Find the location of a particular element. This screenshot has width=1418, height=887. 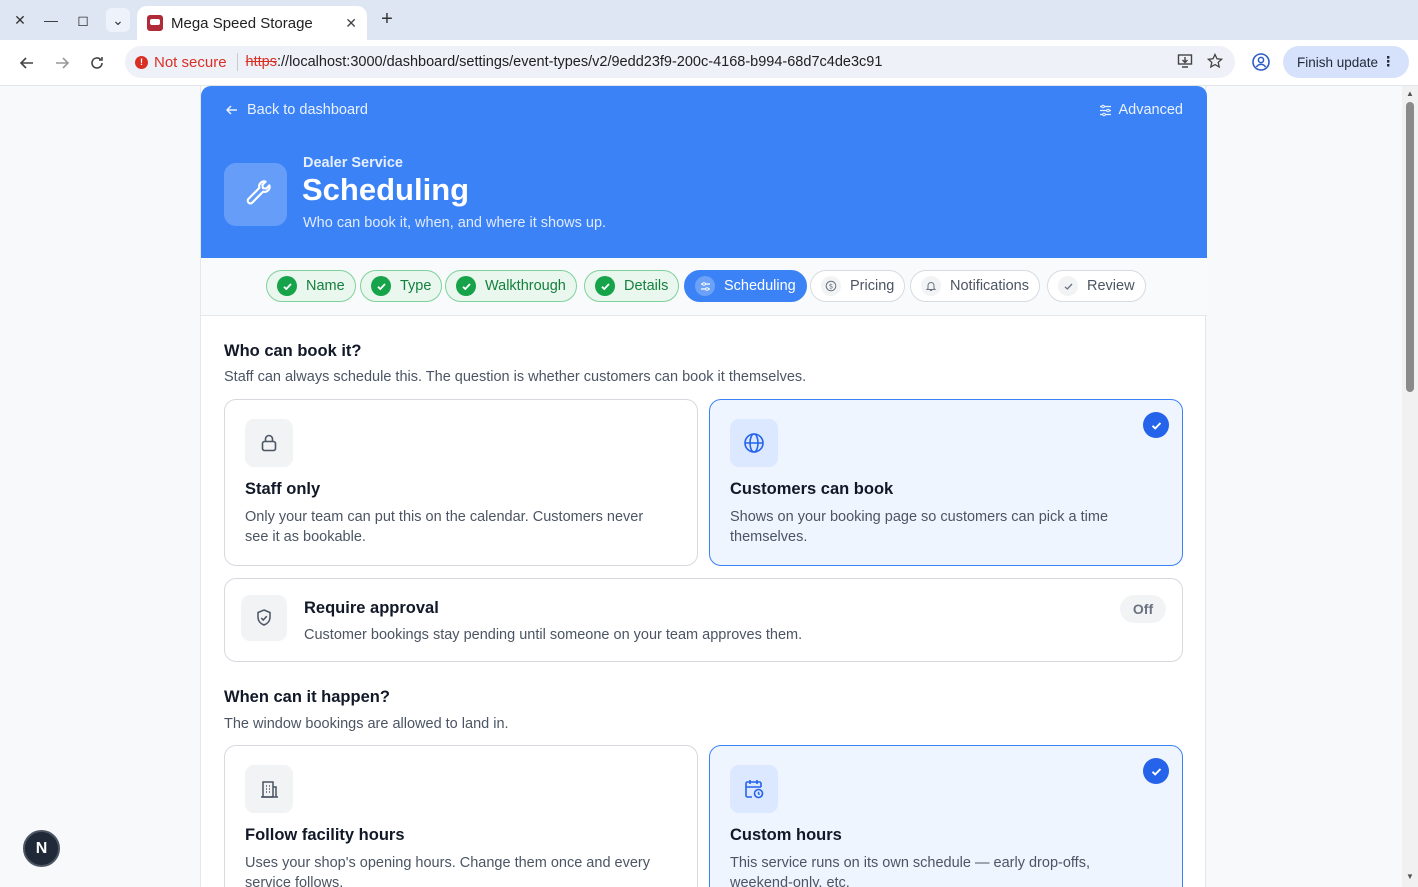

step-label: Notifications is located at coordinates (989, 286).